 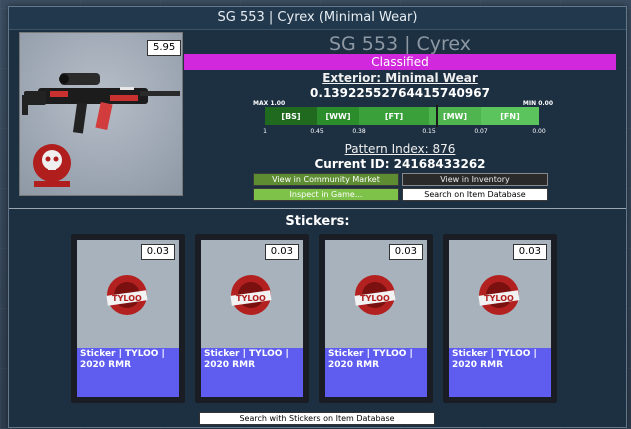 What do you see at coordinates (400, 149) in the screenshot?
I see `pattern-index: Pattern Index: 876` at bounding box center [400, 149].